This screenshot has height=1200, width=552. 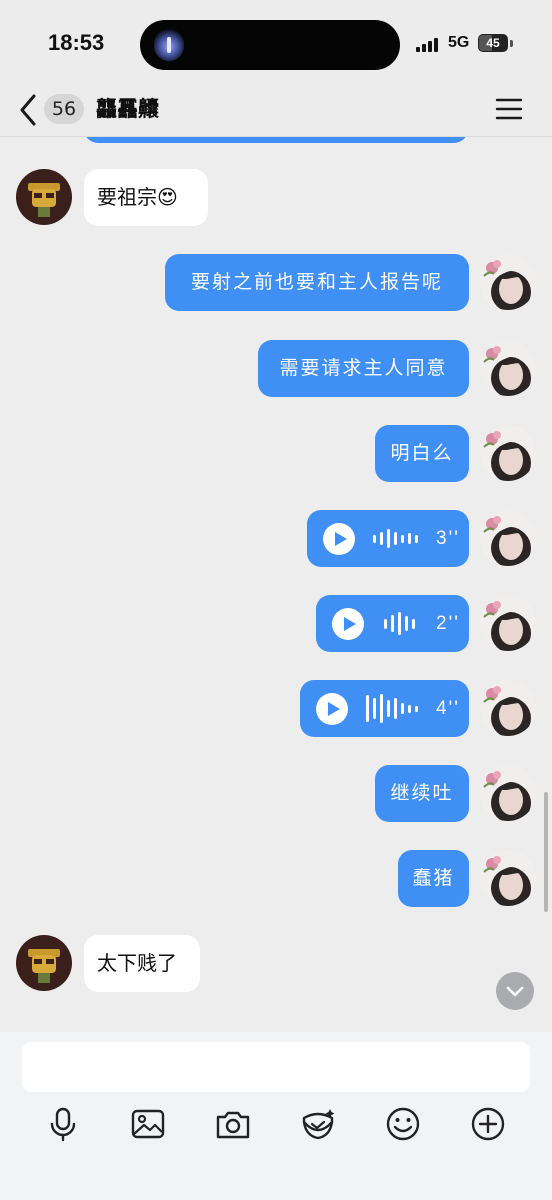 I want to click on image-icon, so click(x=148, y=1124).